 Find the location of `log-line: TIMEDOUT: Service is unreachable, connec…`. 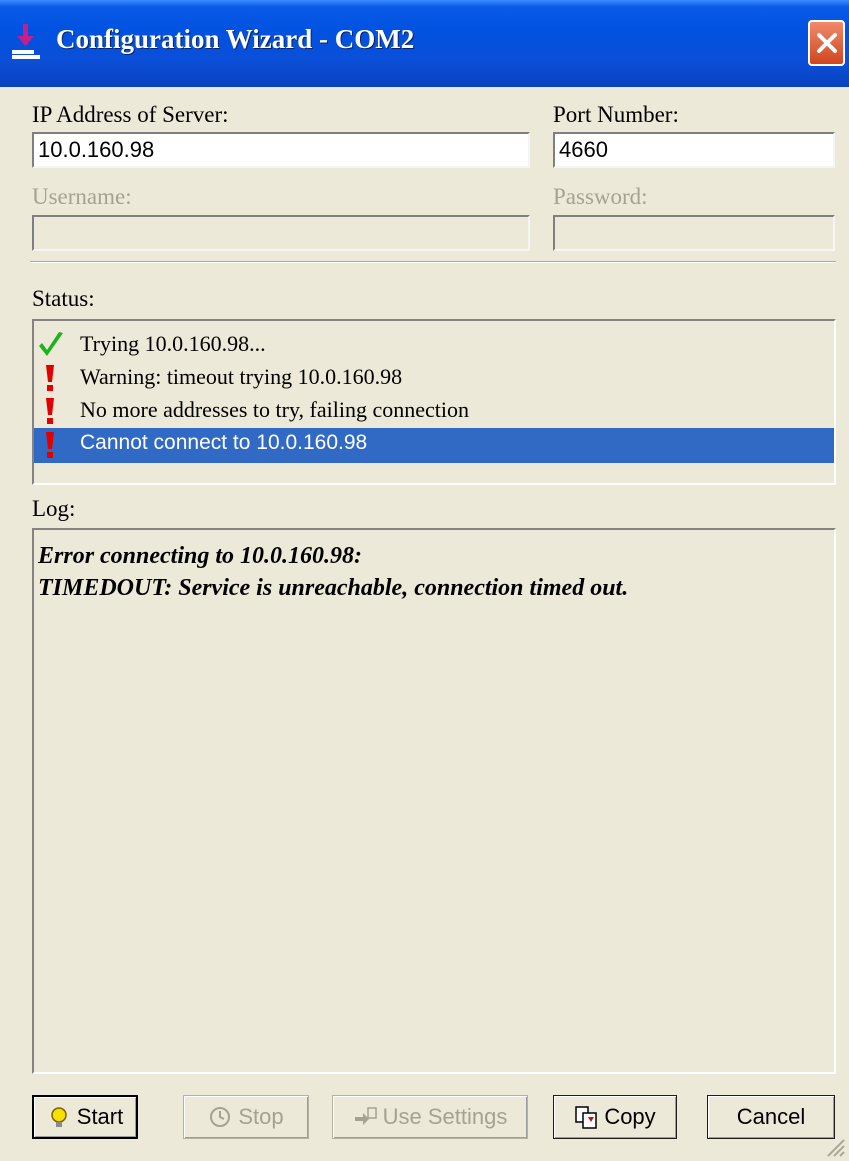

log-line: TIMEDOUT: Service is unreachable, connec… is located at coordinates (333, 588).